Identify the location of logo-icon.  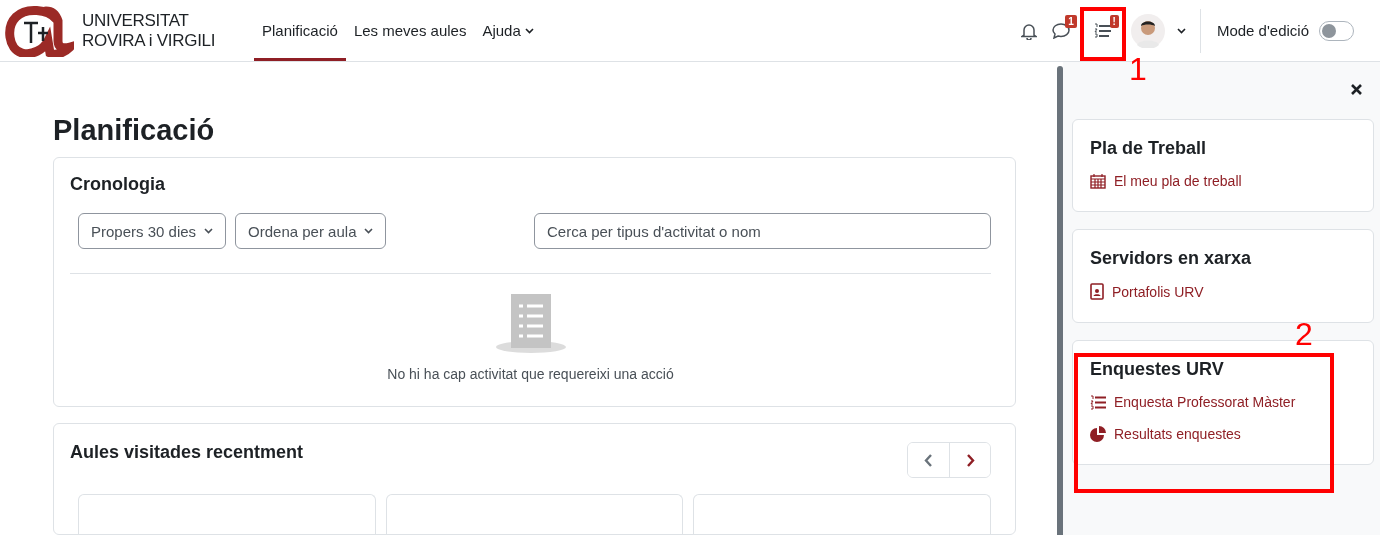
(39, 30).